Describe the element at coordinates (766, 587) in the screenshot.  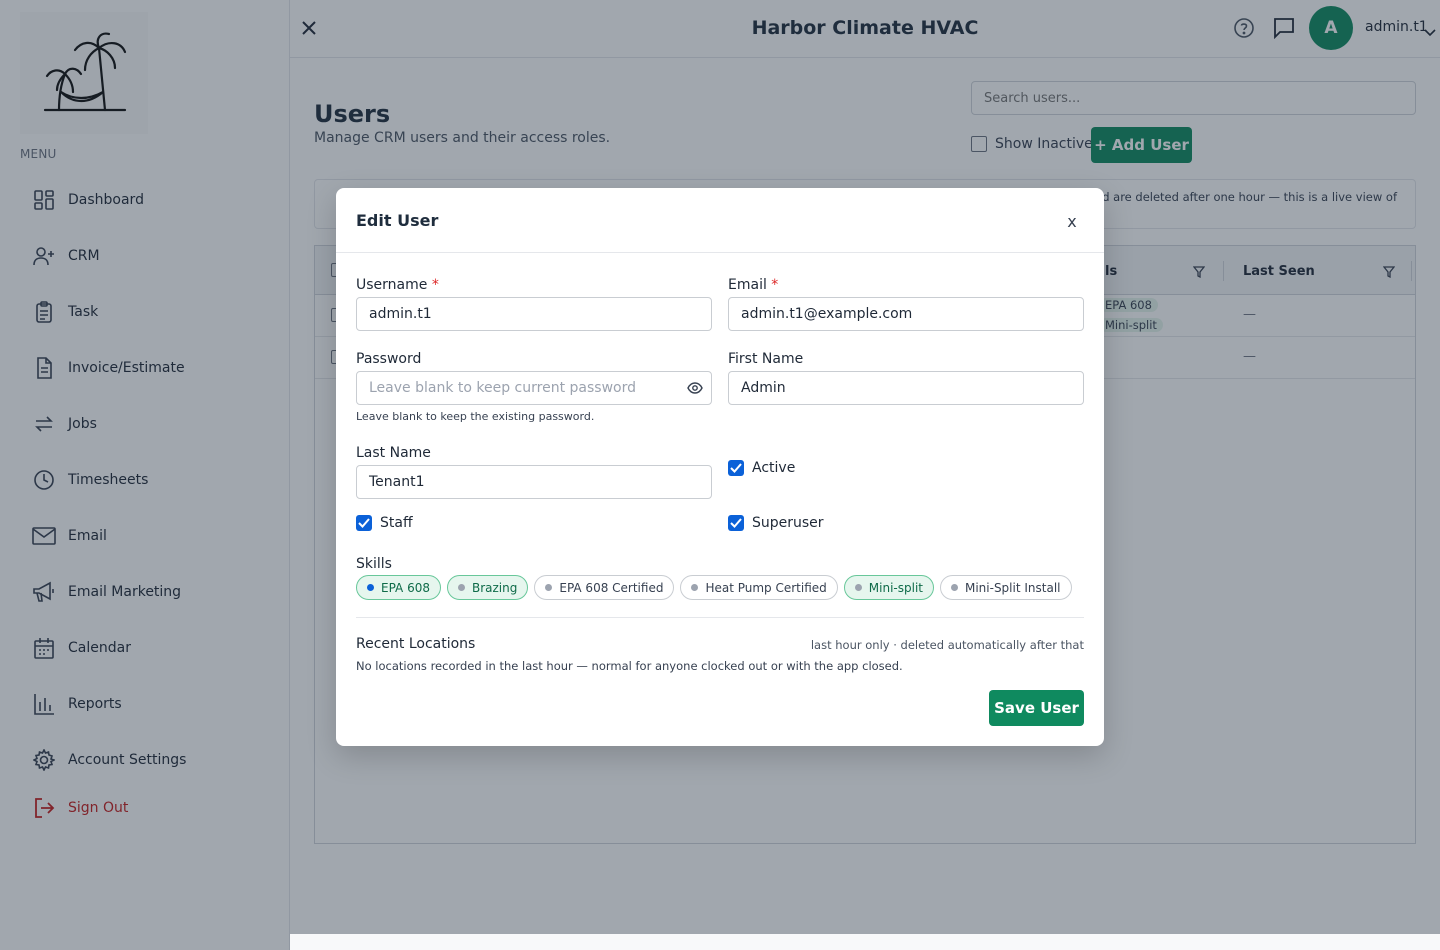
I see `chip-label: Heat Pump Certified` at that location.